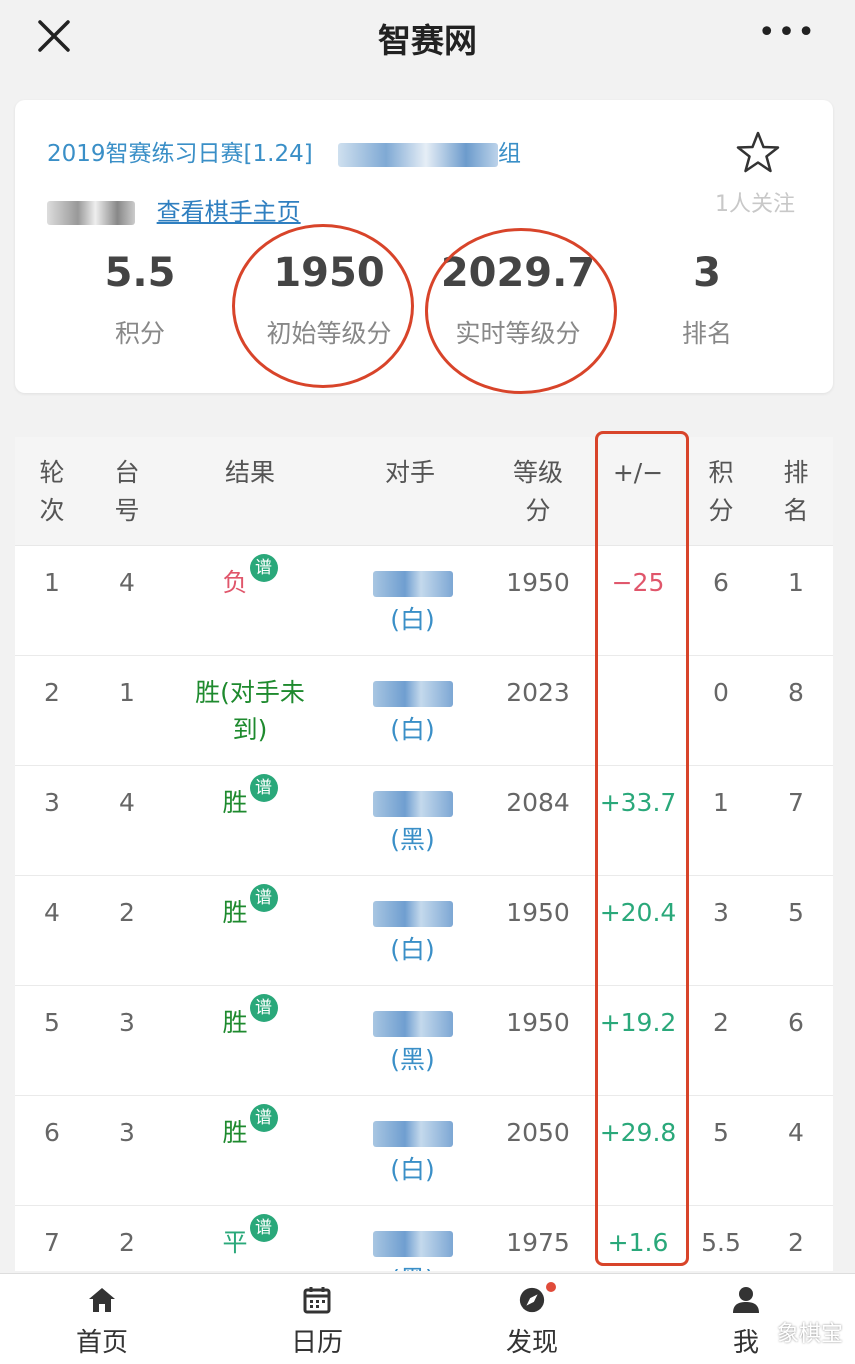  I want to click on cell-round: 6, so click(52, 1132).